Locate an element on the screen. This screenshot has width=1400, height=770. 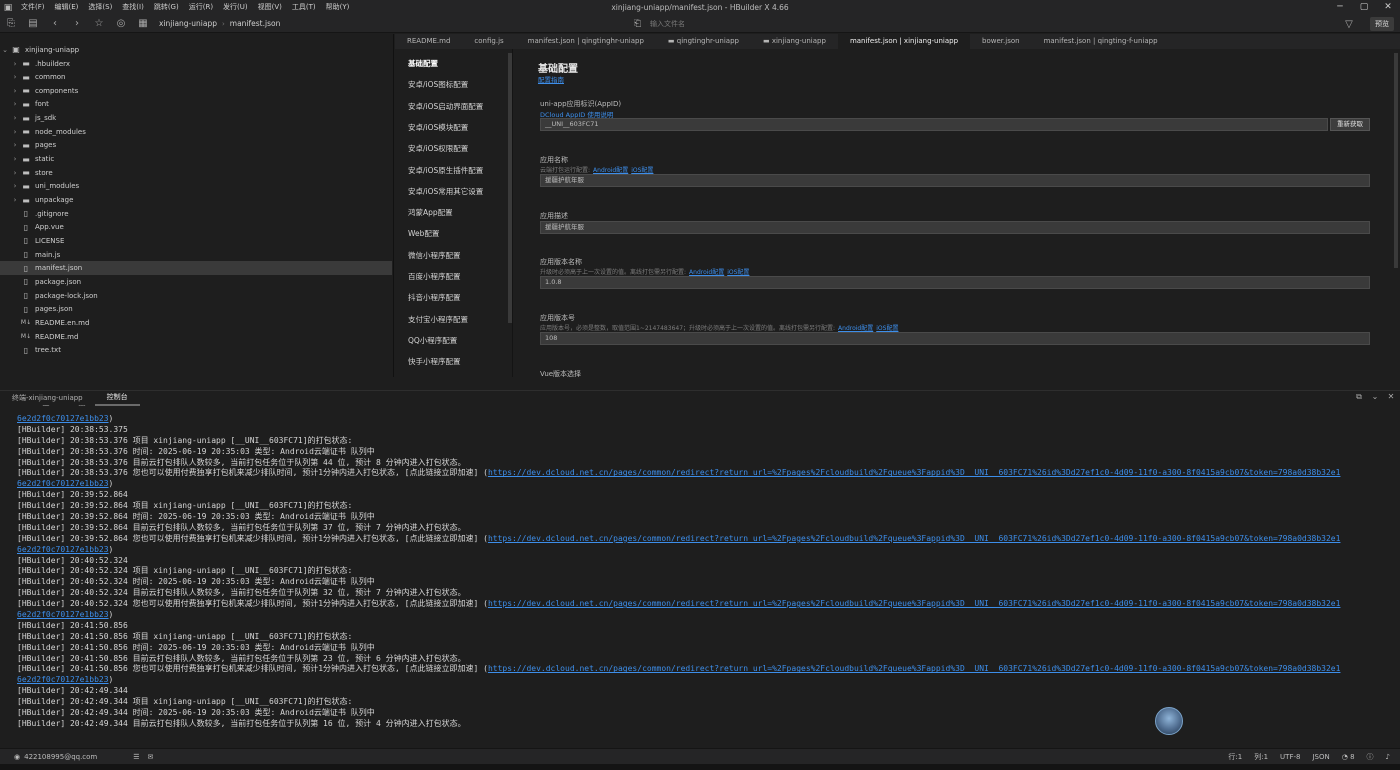
close-icon: ✕ is located at coordinates (1388, 7).